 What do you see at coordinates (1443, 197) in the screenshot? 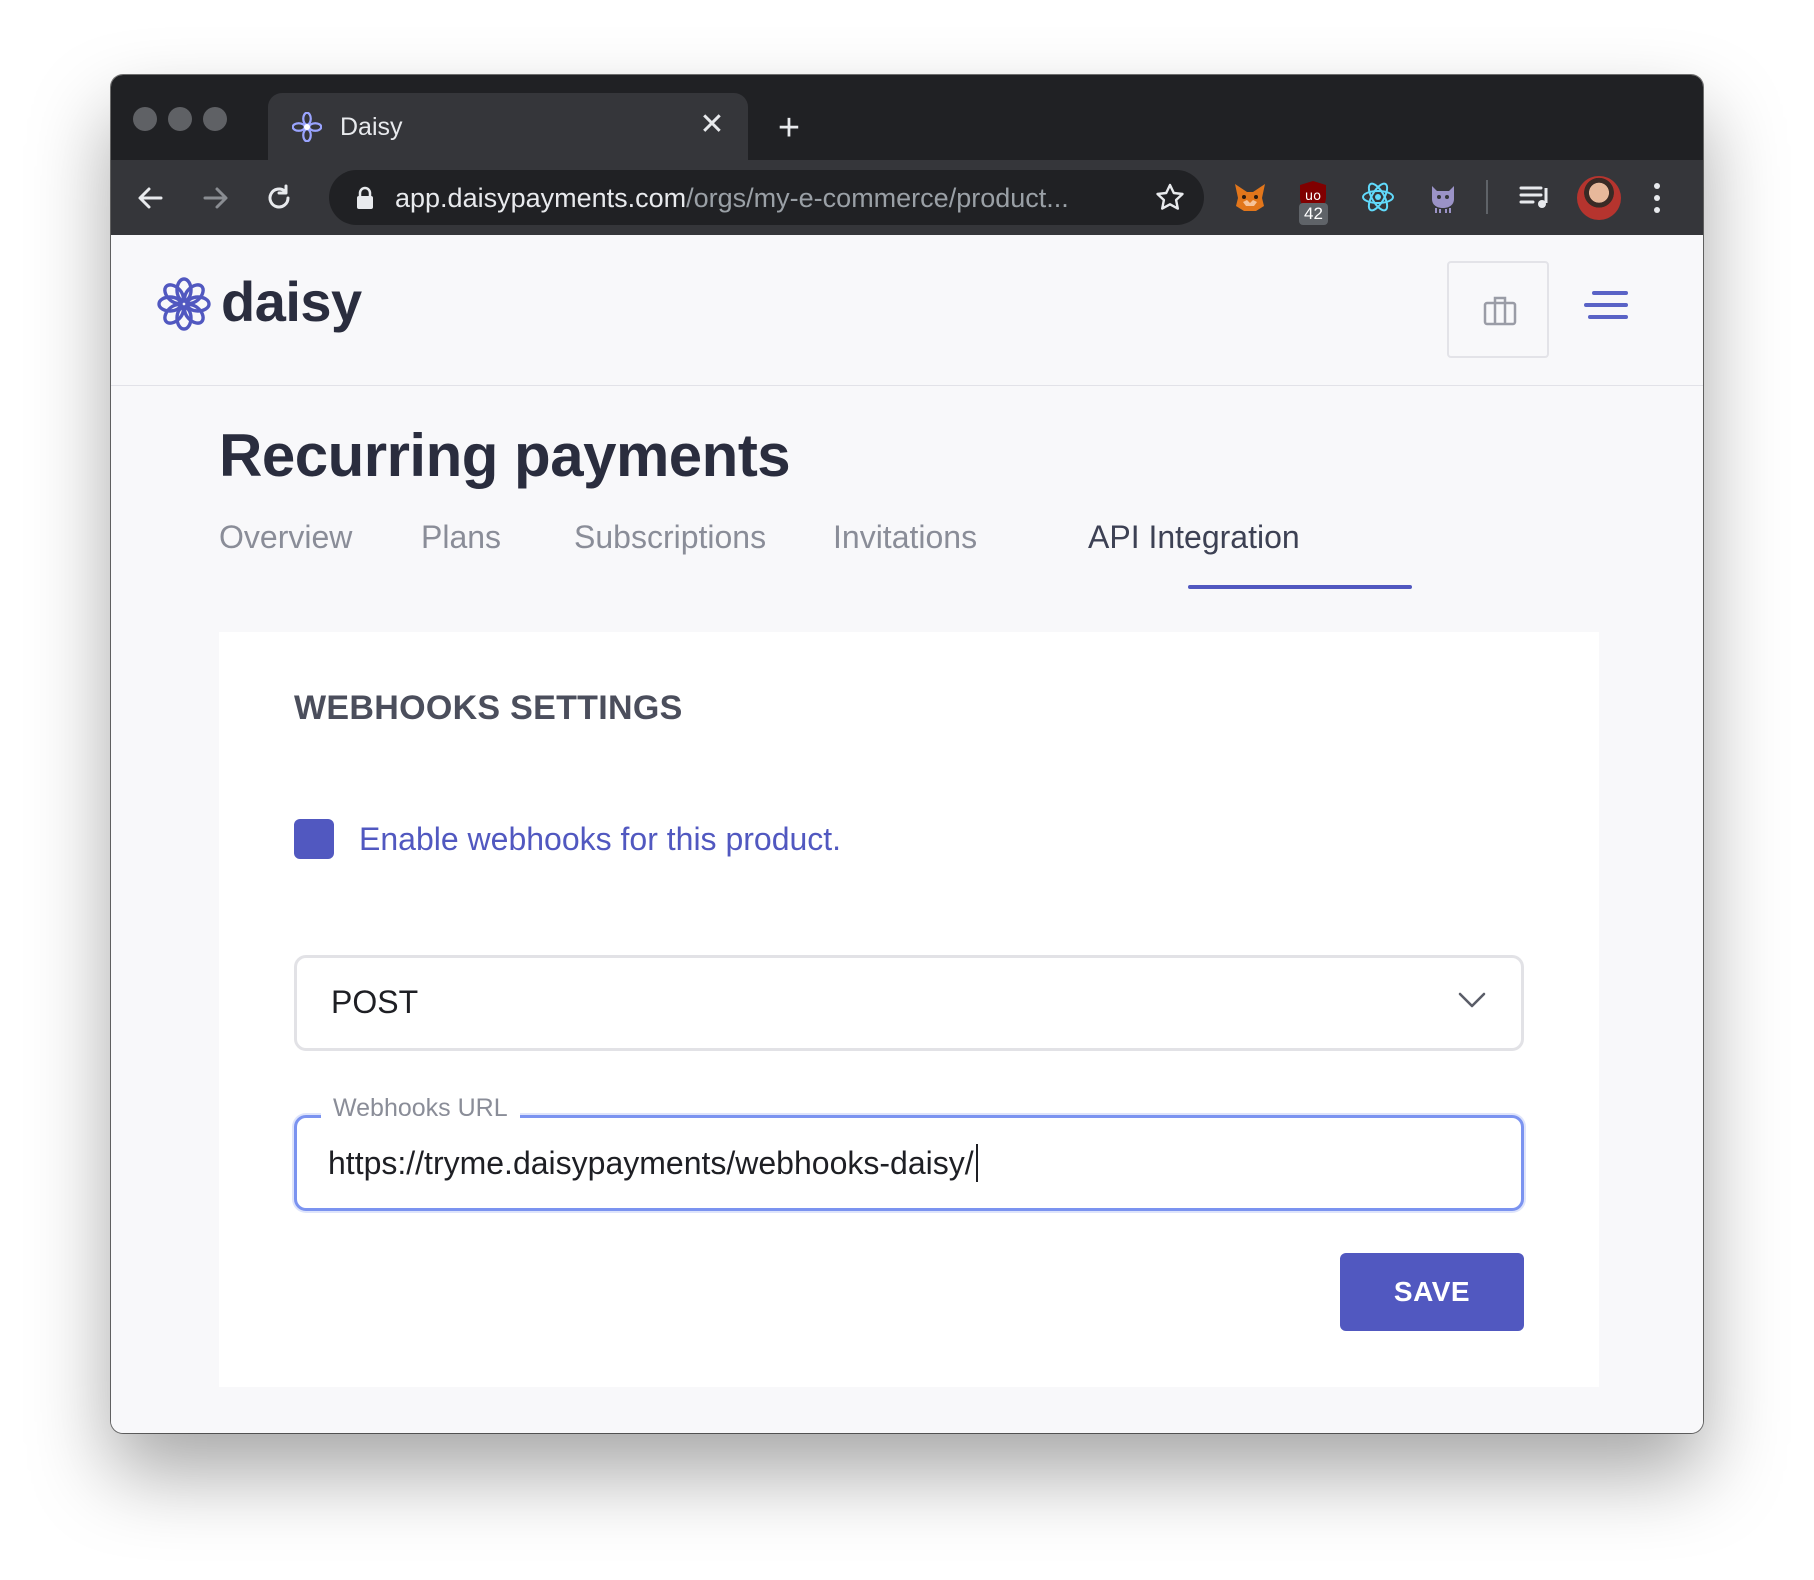
I see `octocat-icon` at bounding box center [1443, 197].